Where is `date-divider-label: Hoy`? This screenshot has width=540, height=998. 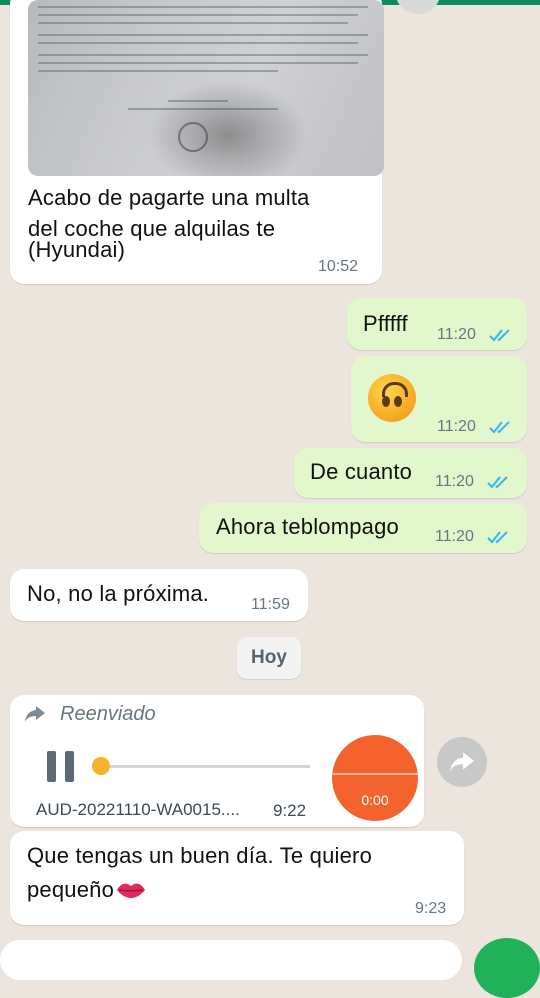
date-divider-label: Hoy is located at coordinates (269, 657).